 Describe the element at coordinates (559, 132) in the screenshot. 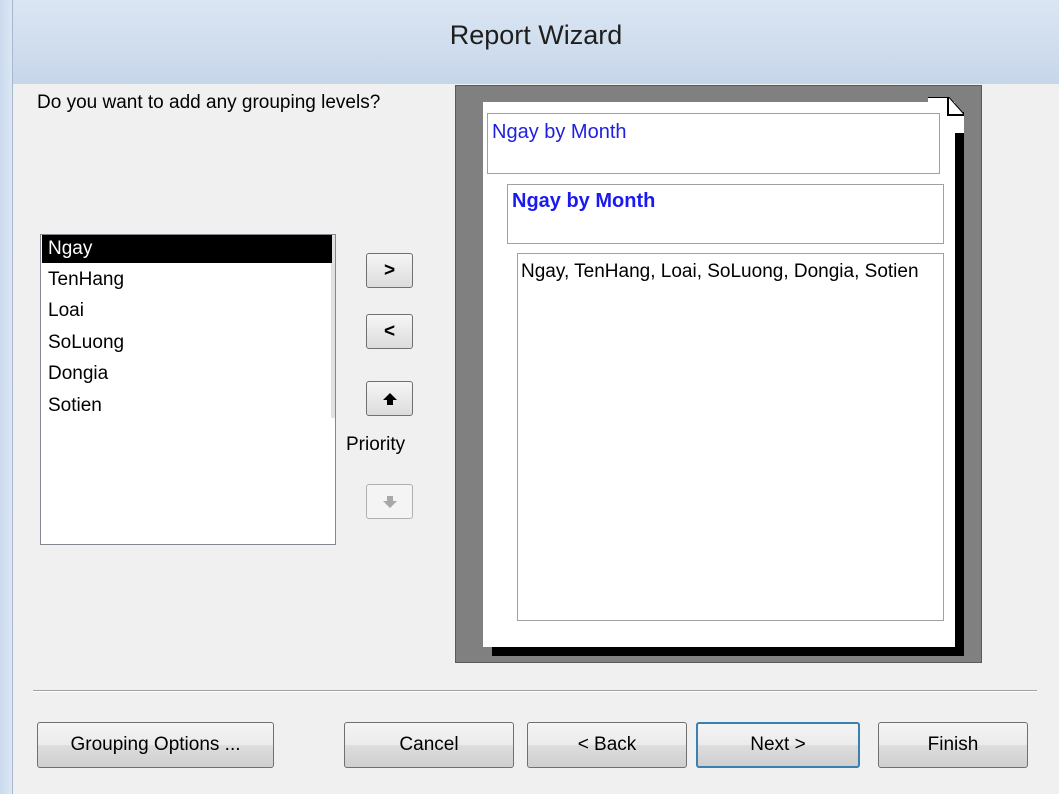

I see `preview-header-text: Ngay by Month` at that location.